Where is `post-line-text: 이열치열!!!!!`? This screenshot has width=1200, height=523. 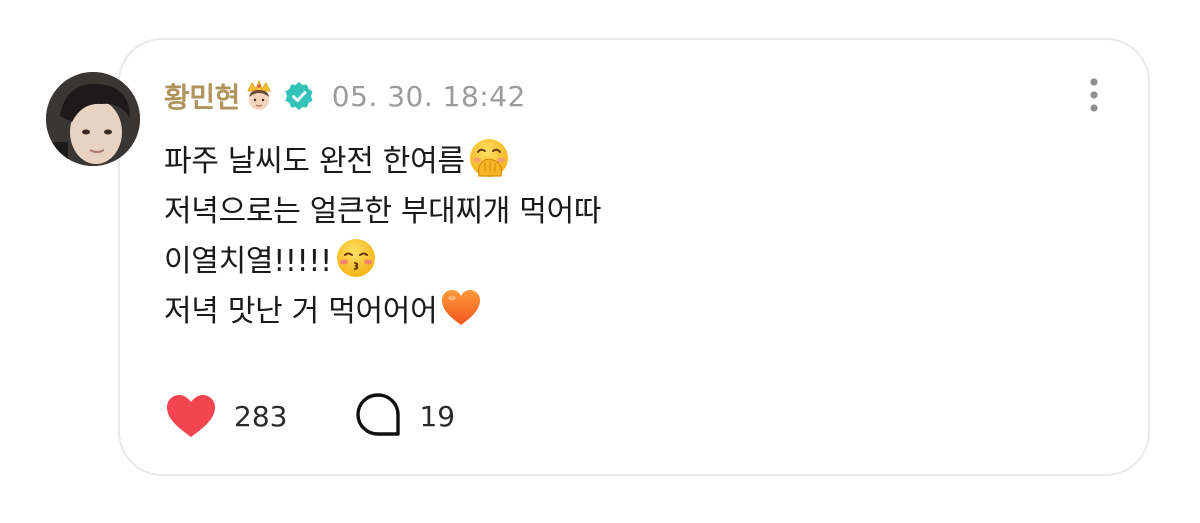
post-line-text: 이열치열!!!!! is located at coordinates (248, 261).